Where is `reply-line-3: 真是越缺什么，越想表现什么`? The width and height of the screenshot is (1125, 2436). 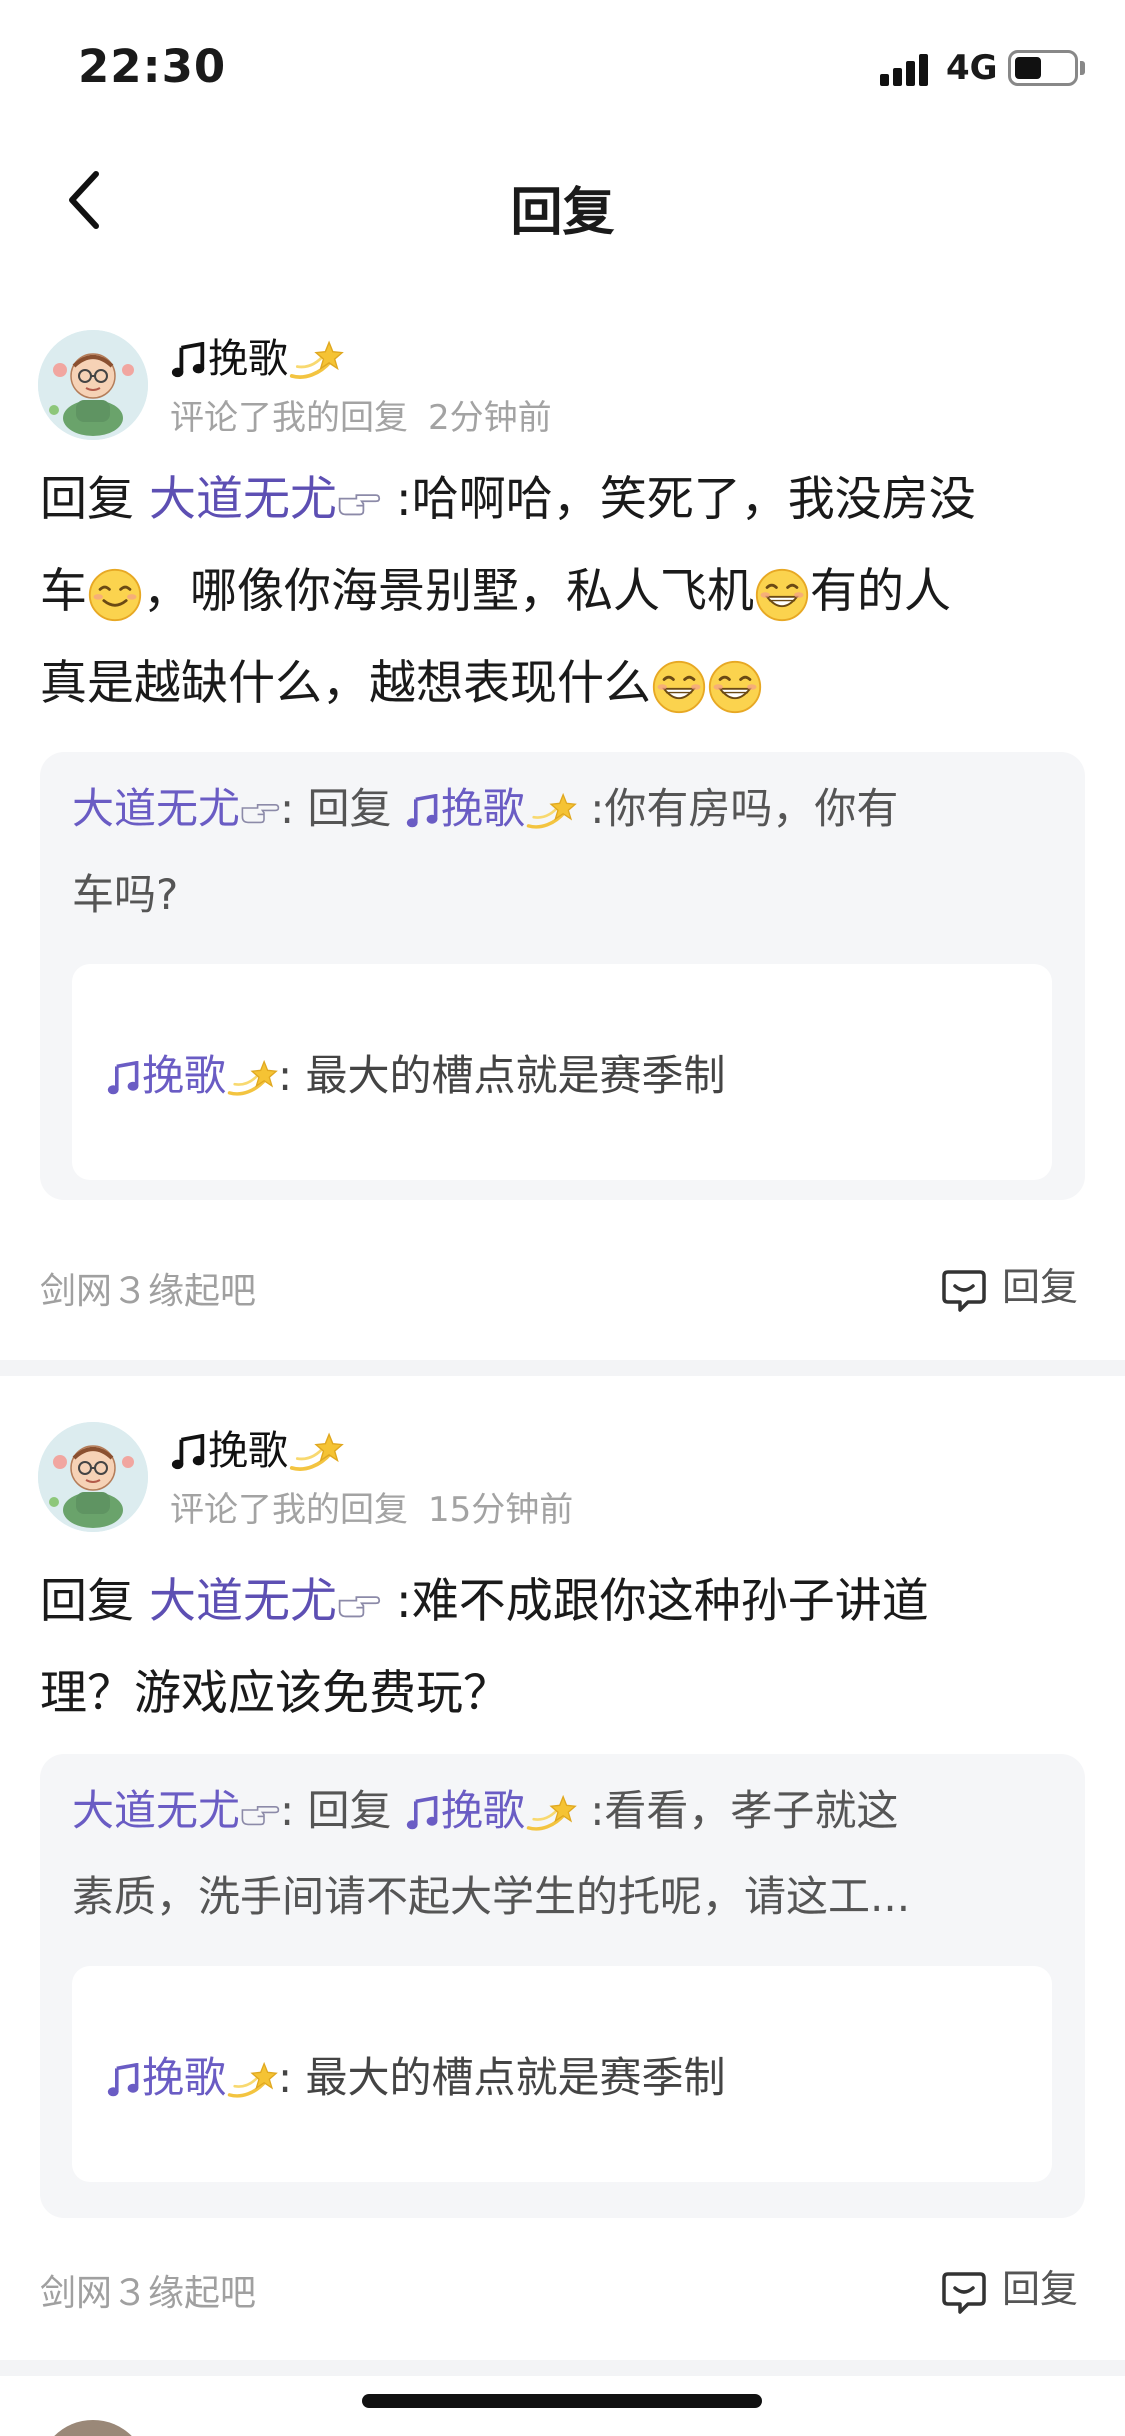
reply-line-3: 真是越缺什么，越想表现什么 is located at coordinates (565, 684).